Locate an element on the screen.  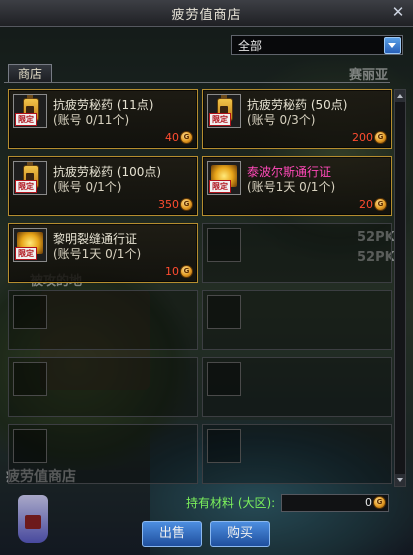
item-price: 20 is located at coordinates (366, 204).